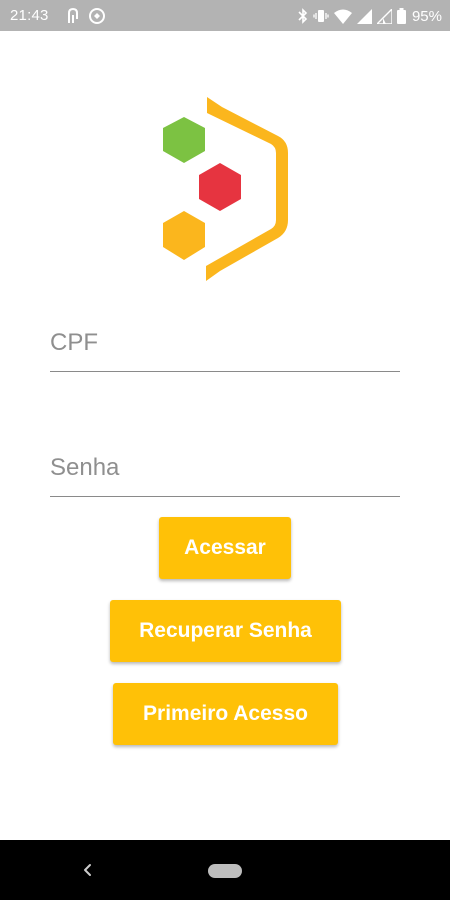  What do you see at coordinates (184, 140) in the screenshot?
I see `logo-hex-green` at bounding box center [184, 140].